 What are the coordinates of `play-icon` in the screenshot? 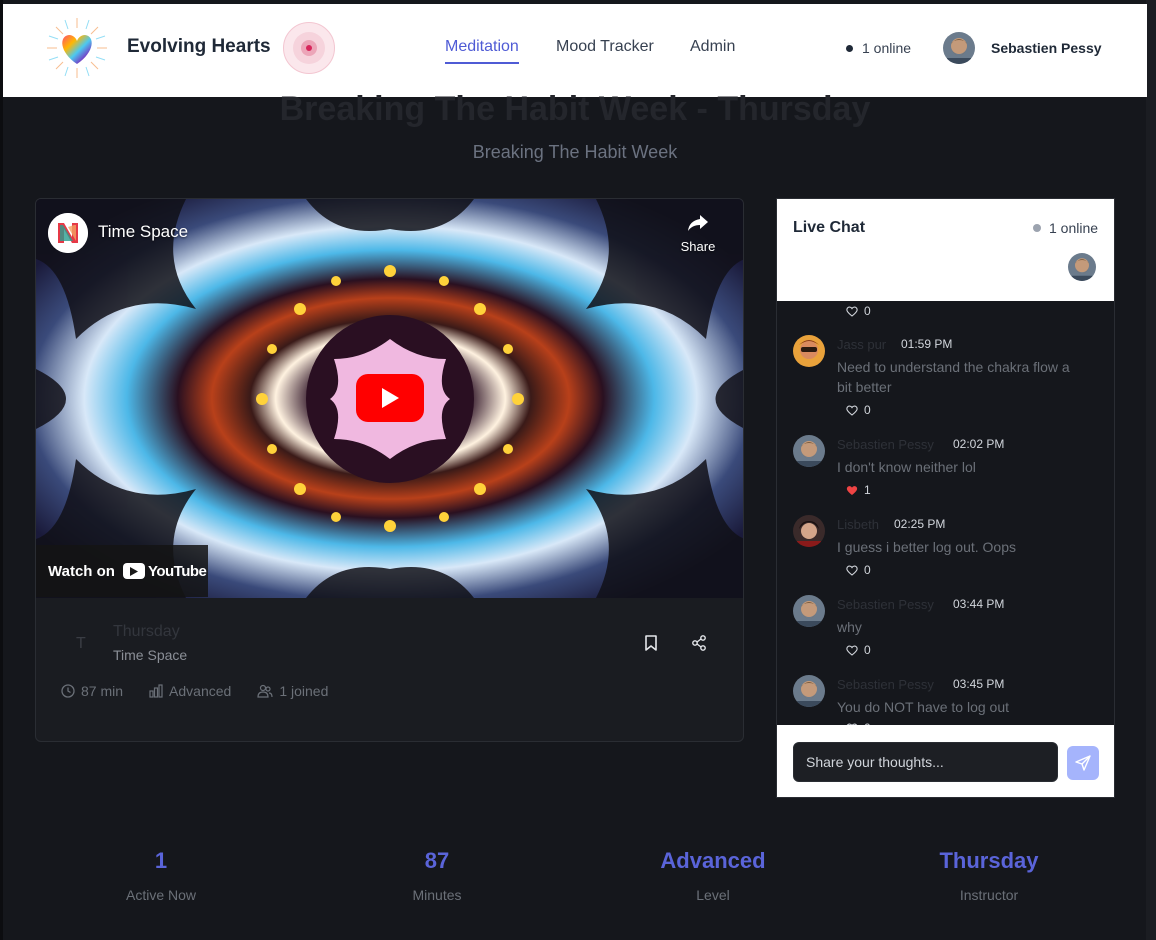 It's located at (390, 398).